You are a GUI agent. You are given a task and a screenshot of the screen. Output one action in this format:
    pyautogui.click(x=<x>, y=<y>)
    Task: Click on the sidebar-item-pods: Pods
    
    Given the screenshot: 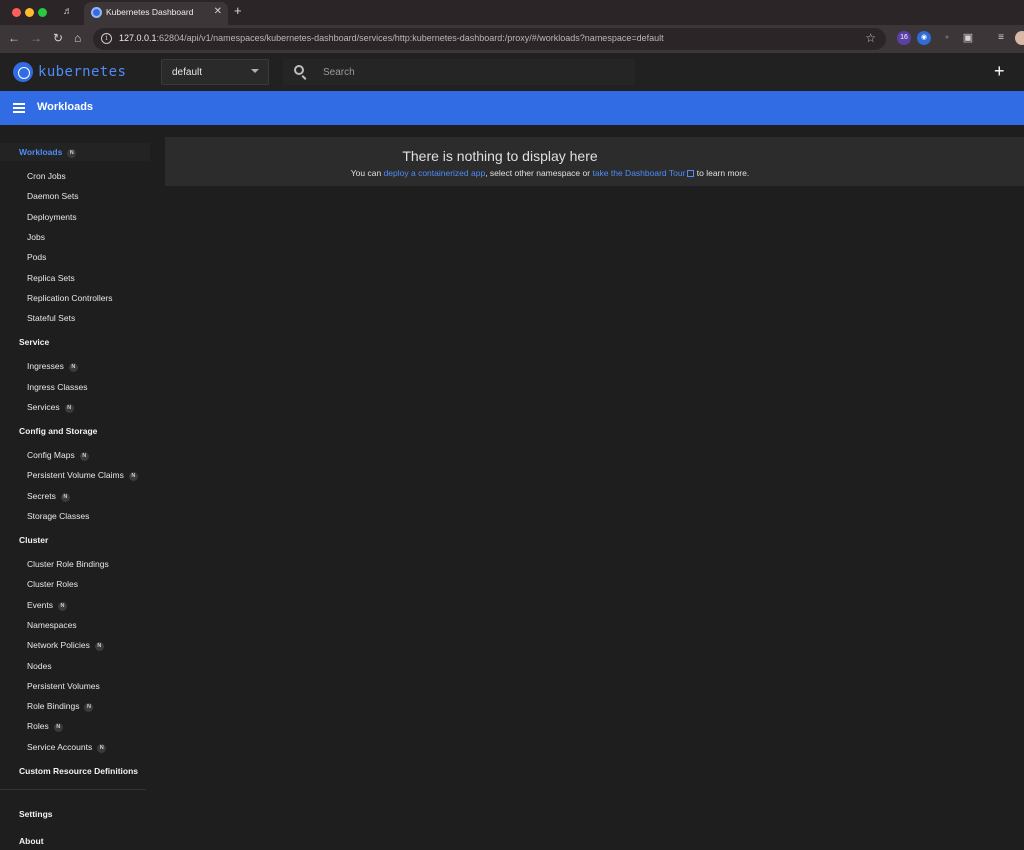 What is the action you would take?
    pyautogui.click(x=75, y=257)
    